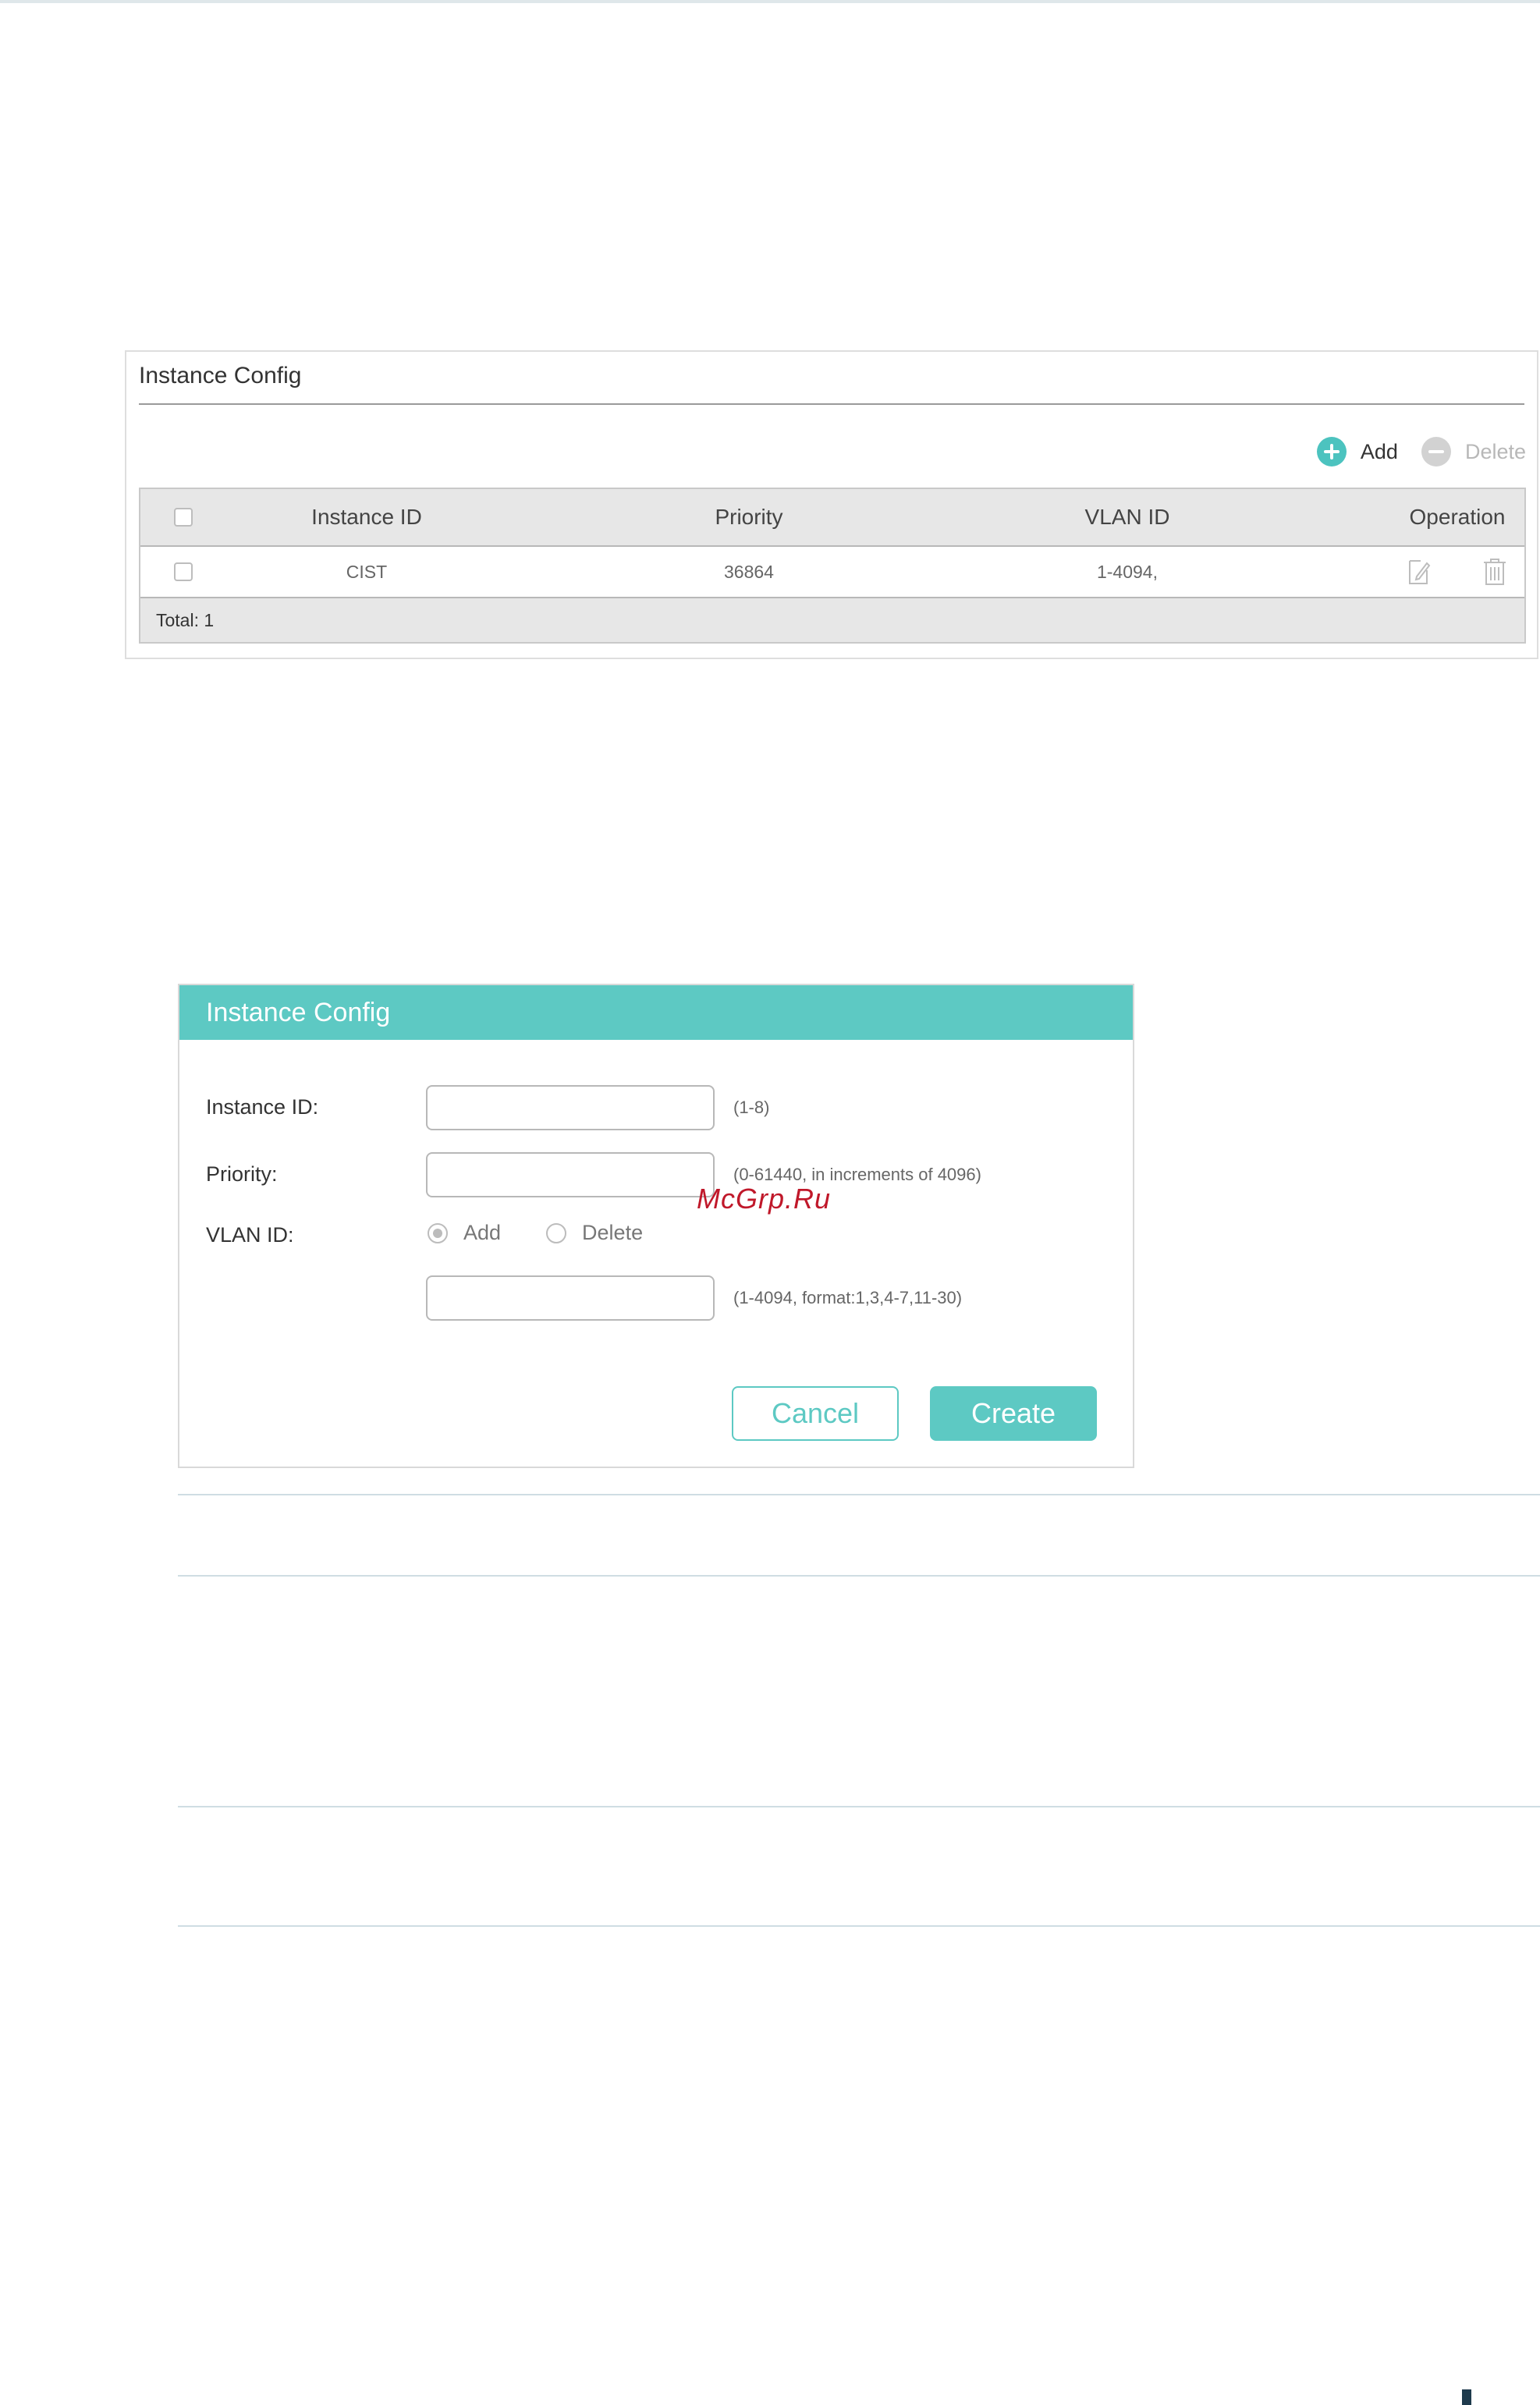  I want to click on add-label: Add, so click(1379, 451).